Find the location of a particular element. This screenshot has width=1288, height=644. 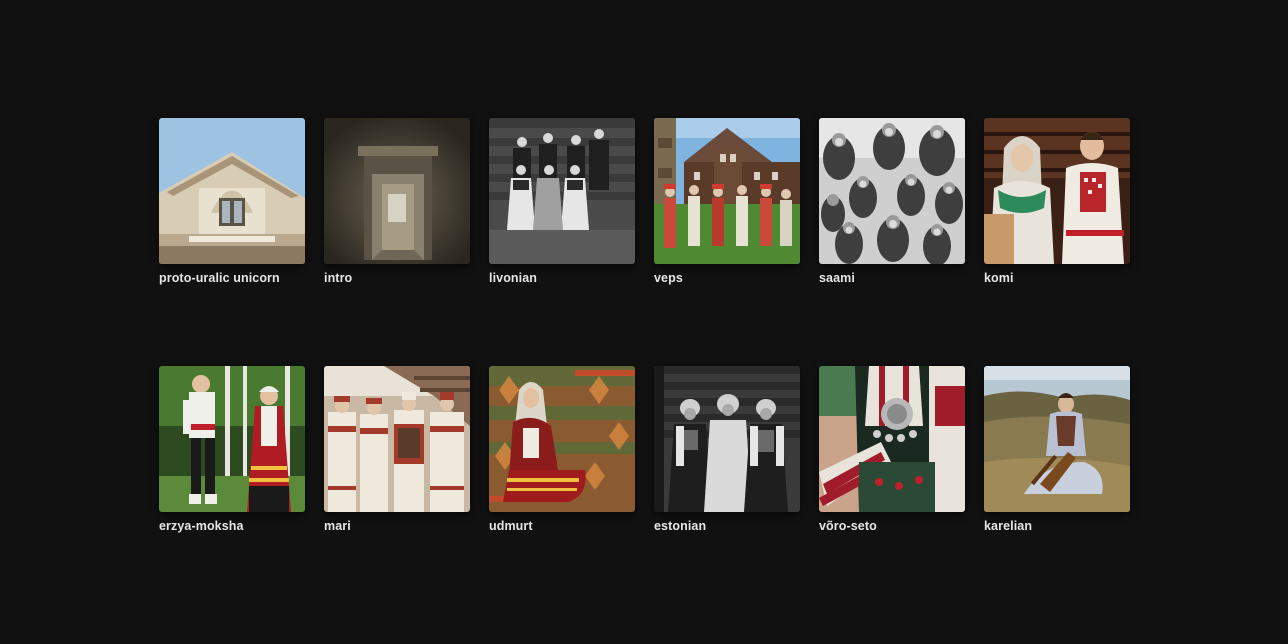

gallery-item-label: udmurt is located at coordinates (562, 526).